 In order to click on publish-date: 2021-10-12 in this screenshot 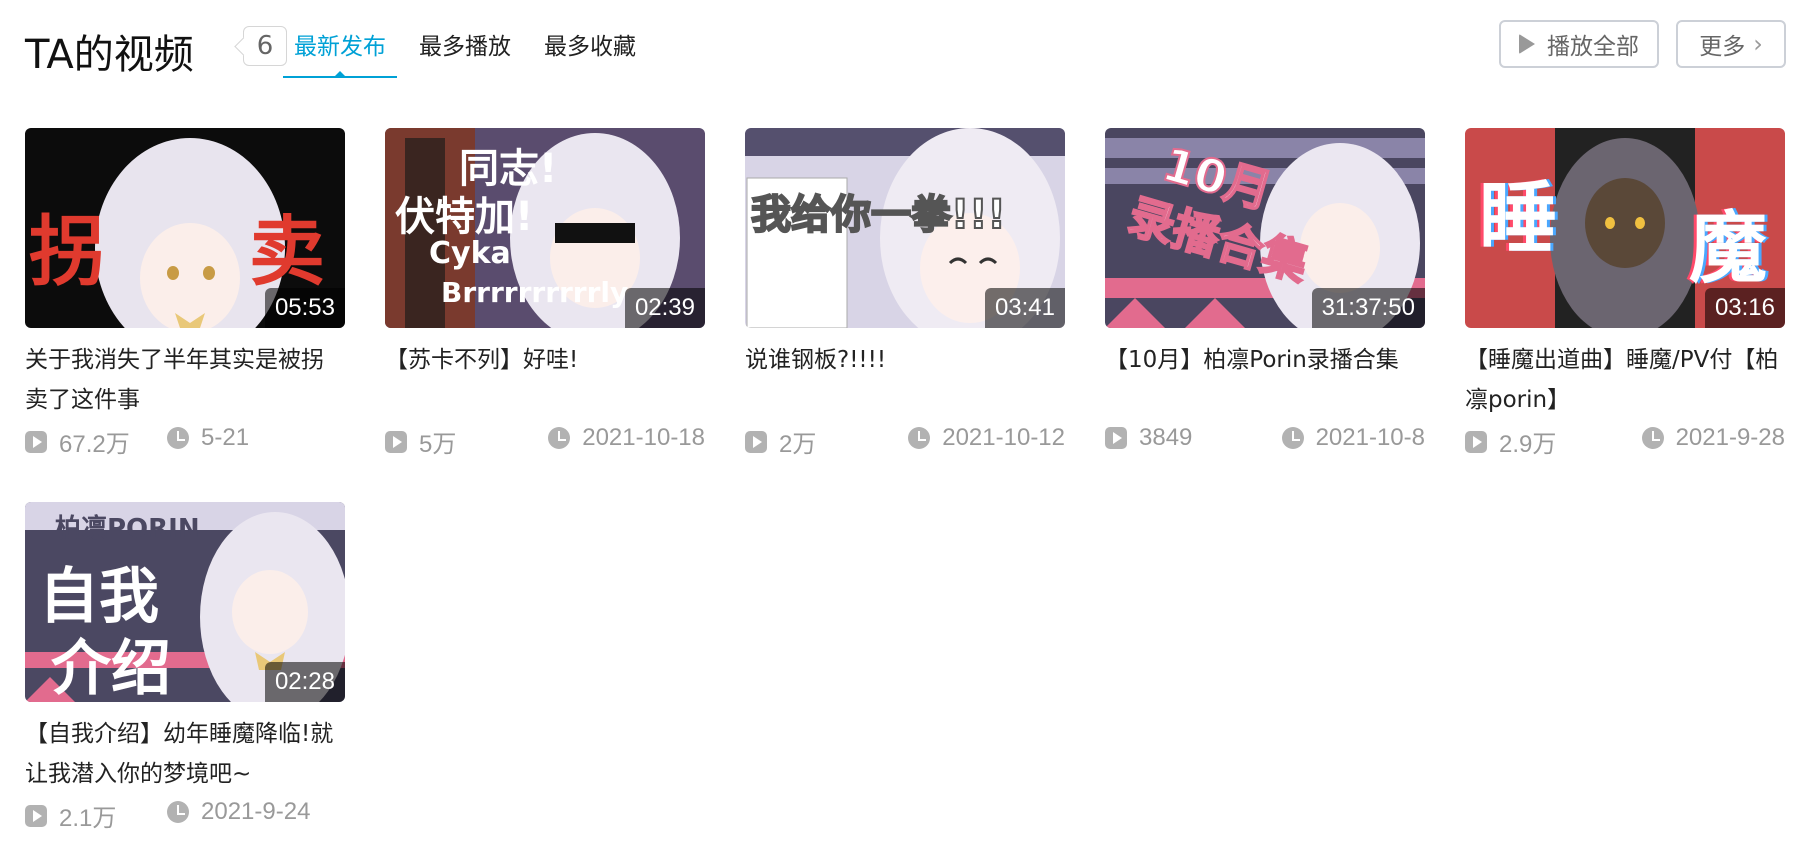, I will do `click(986, 438)`.